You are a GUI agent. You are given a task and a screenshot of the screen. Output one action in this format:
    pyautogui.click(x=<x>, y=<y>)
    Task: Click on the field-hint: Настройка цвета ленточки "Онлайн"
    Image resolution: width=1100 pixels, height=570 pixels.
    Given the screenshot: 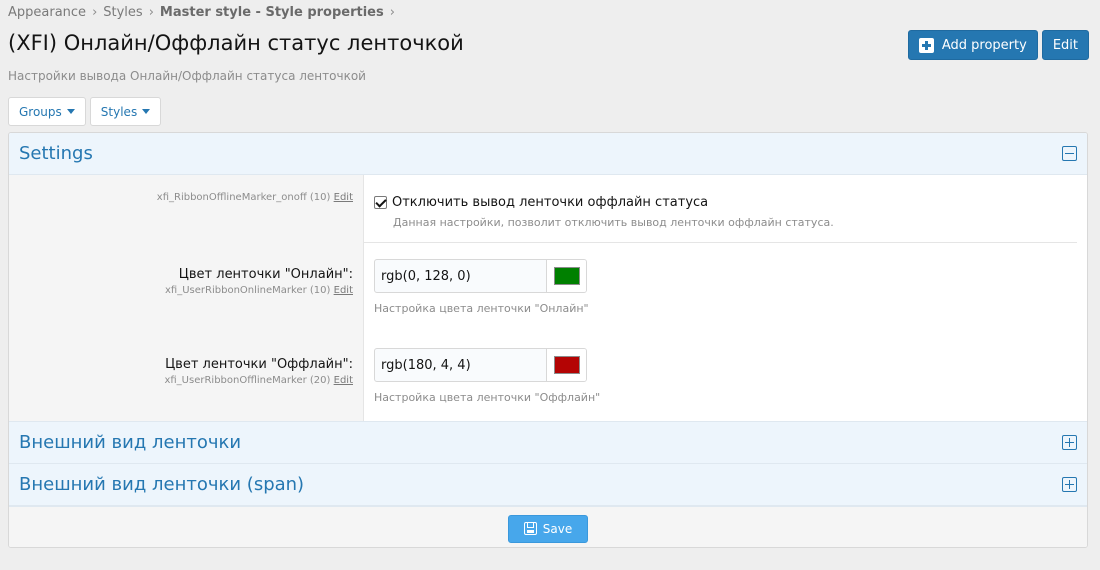 What is the action you would take?
    pyautogui.click(x=481, y=308)
    